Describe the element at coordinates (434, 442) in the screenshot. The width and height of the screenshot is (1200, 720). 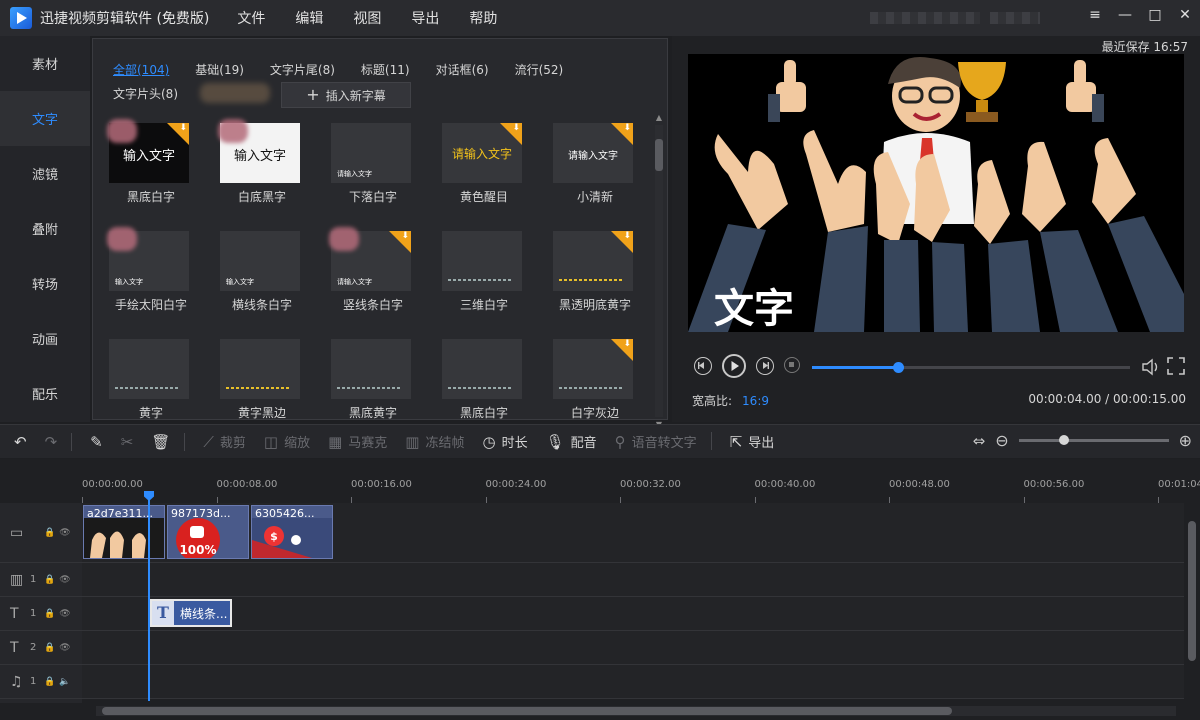
I see `toolbar-button-3: ▥ 冻结帧` at that location.